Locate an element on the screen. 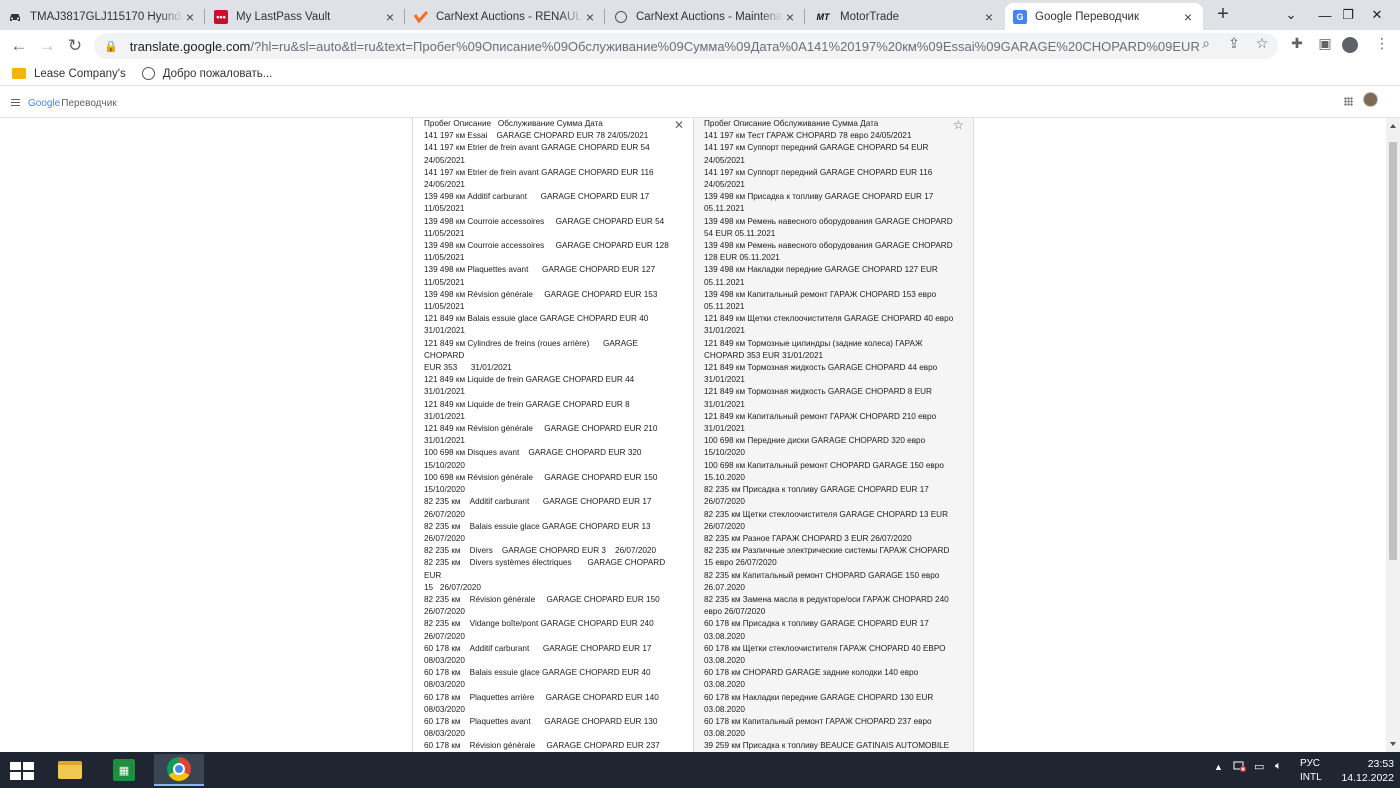 The width and height of the screenshot is (1400, 788). back-button: ← is located at coordinates (19, 46).